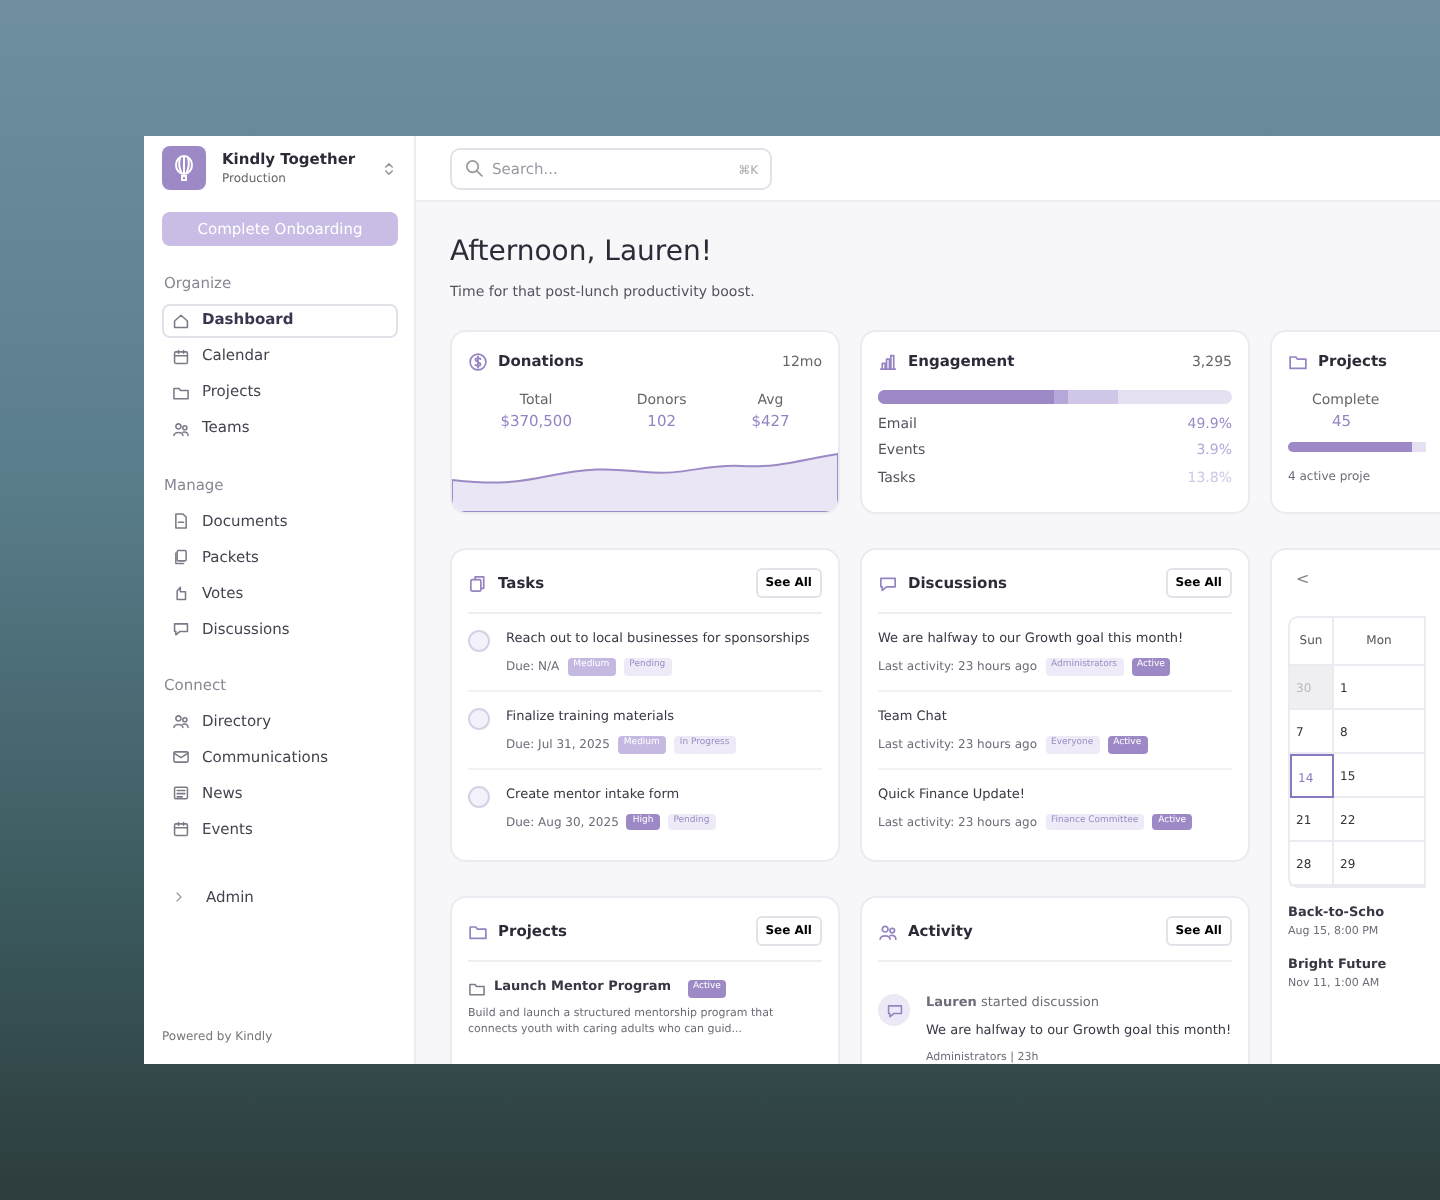  I want to click on documents-icon, so click(181, 556).